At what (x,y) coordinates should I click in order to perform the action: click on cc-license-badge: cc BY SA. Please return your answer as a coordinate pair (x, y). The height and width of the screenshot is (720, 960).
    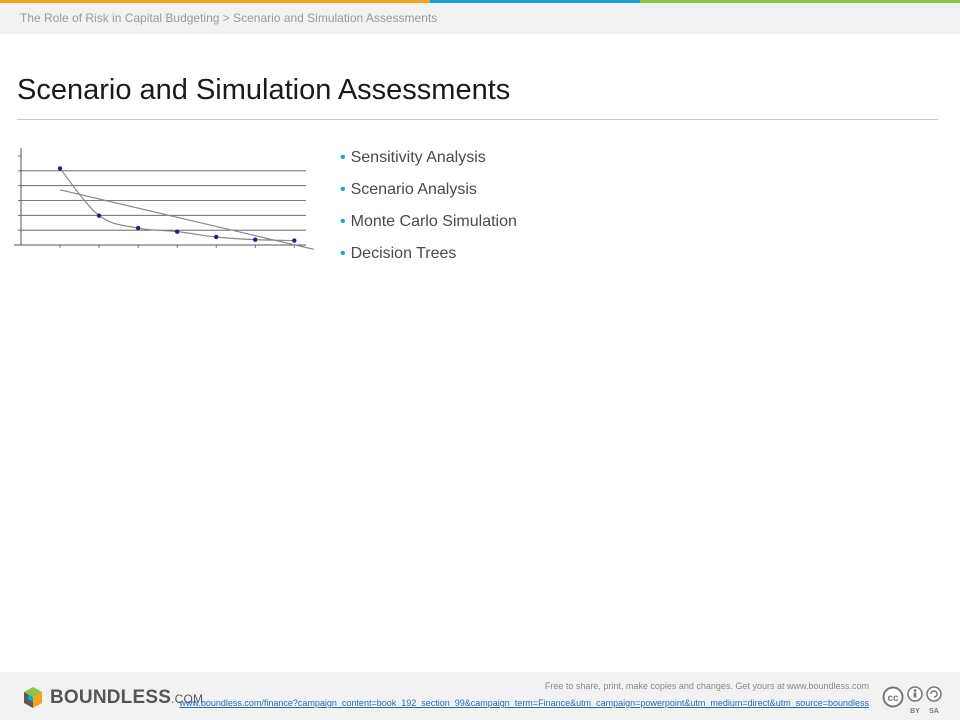
    Looking at the image, I should click on (913, 701).